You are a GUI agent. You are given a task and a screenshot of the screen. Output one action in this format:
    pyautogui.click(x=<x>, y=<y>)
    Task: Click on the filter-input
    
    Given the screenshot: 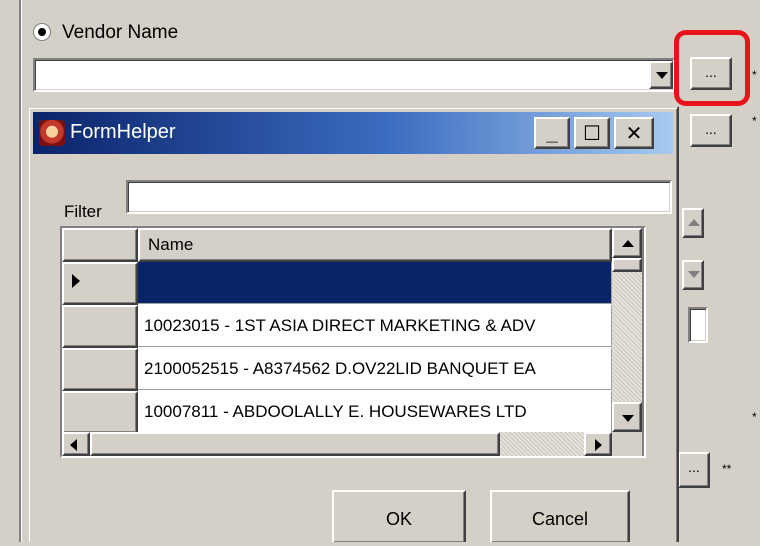 What is the action you would take?
    pyautogui.click(x=399, y=197)
    